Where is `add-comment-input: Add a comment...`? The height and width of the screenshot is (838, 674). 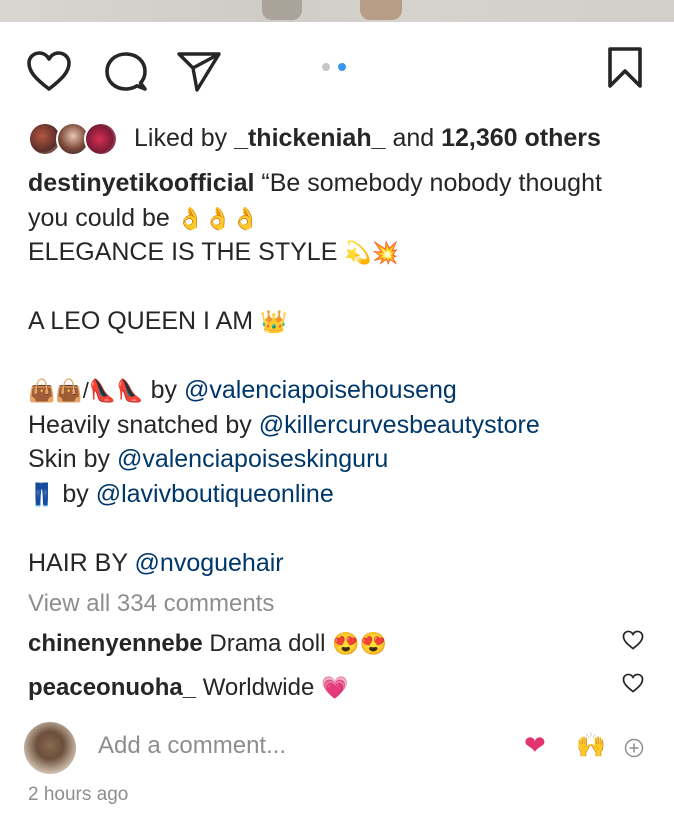 add-comment-input: Add a comment... is located at coordinates (192, 746).